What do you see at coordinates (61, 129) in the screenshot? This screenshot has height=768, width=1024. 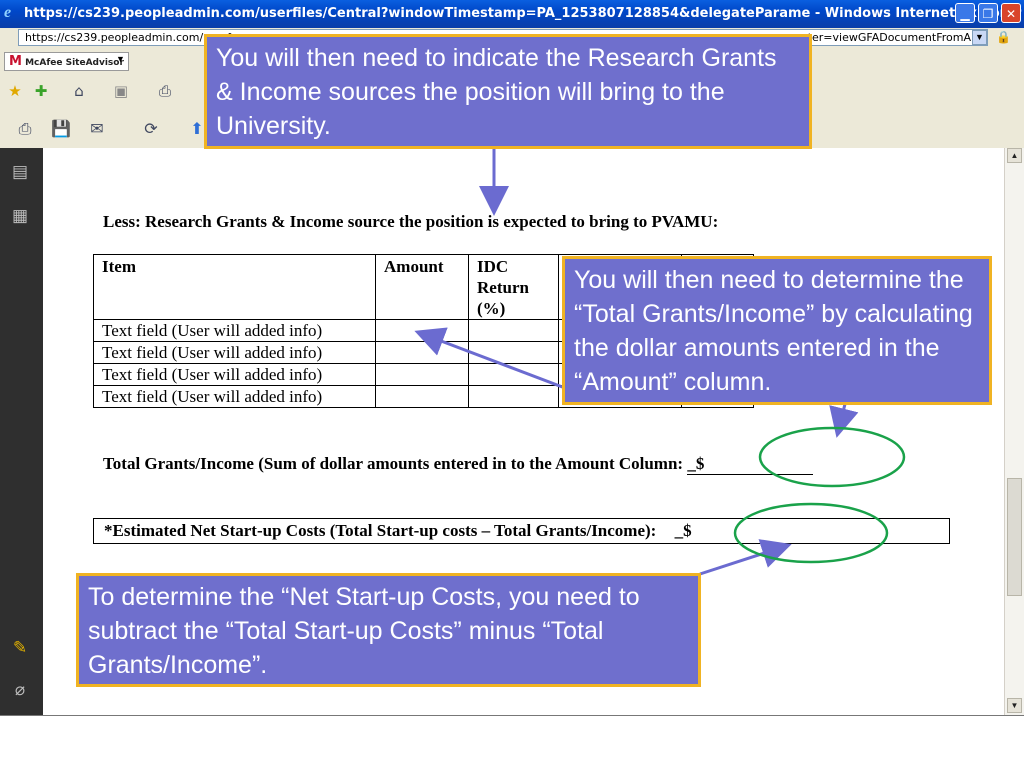 I see `save-icon: 💾` at bounding box center [61, 129].